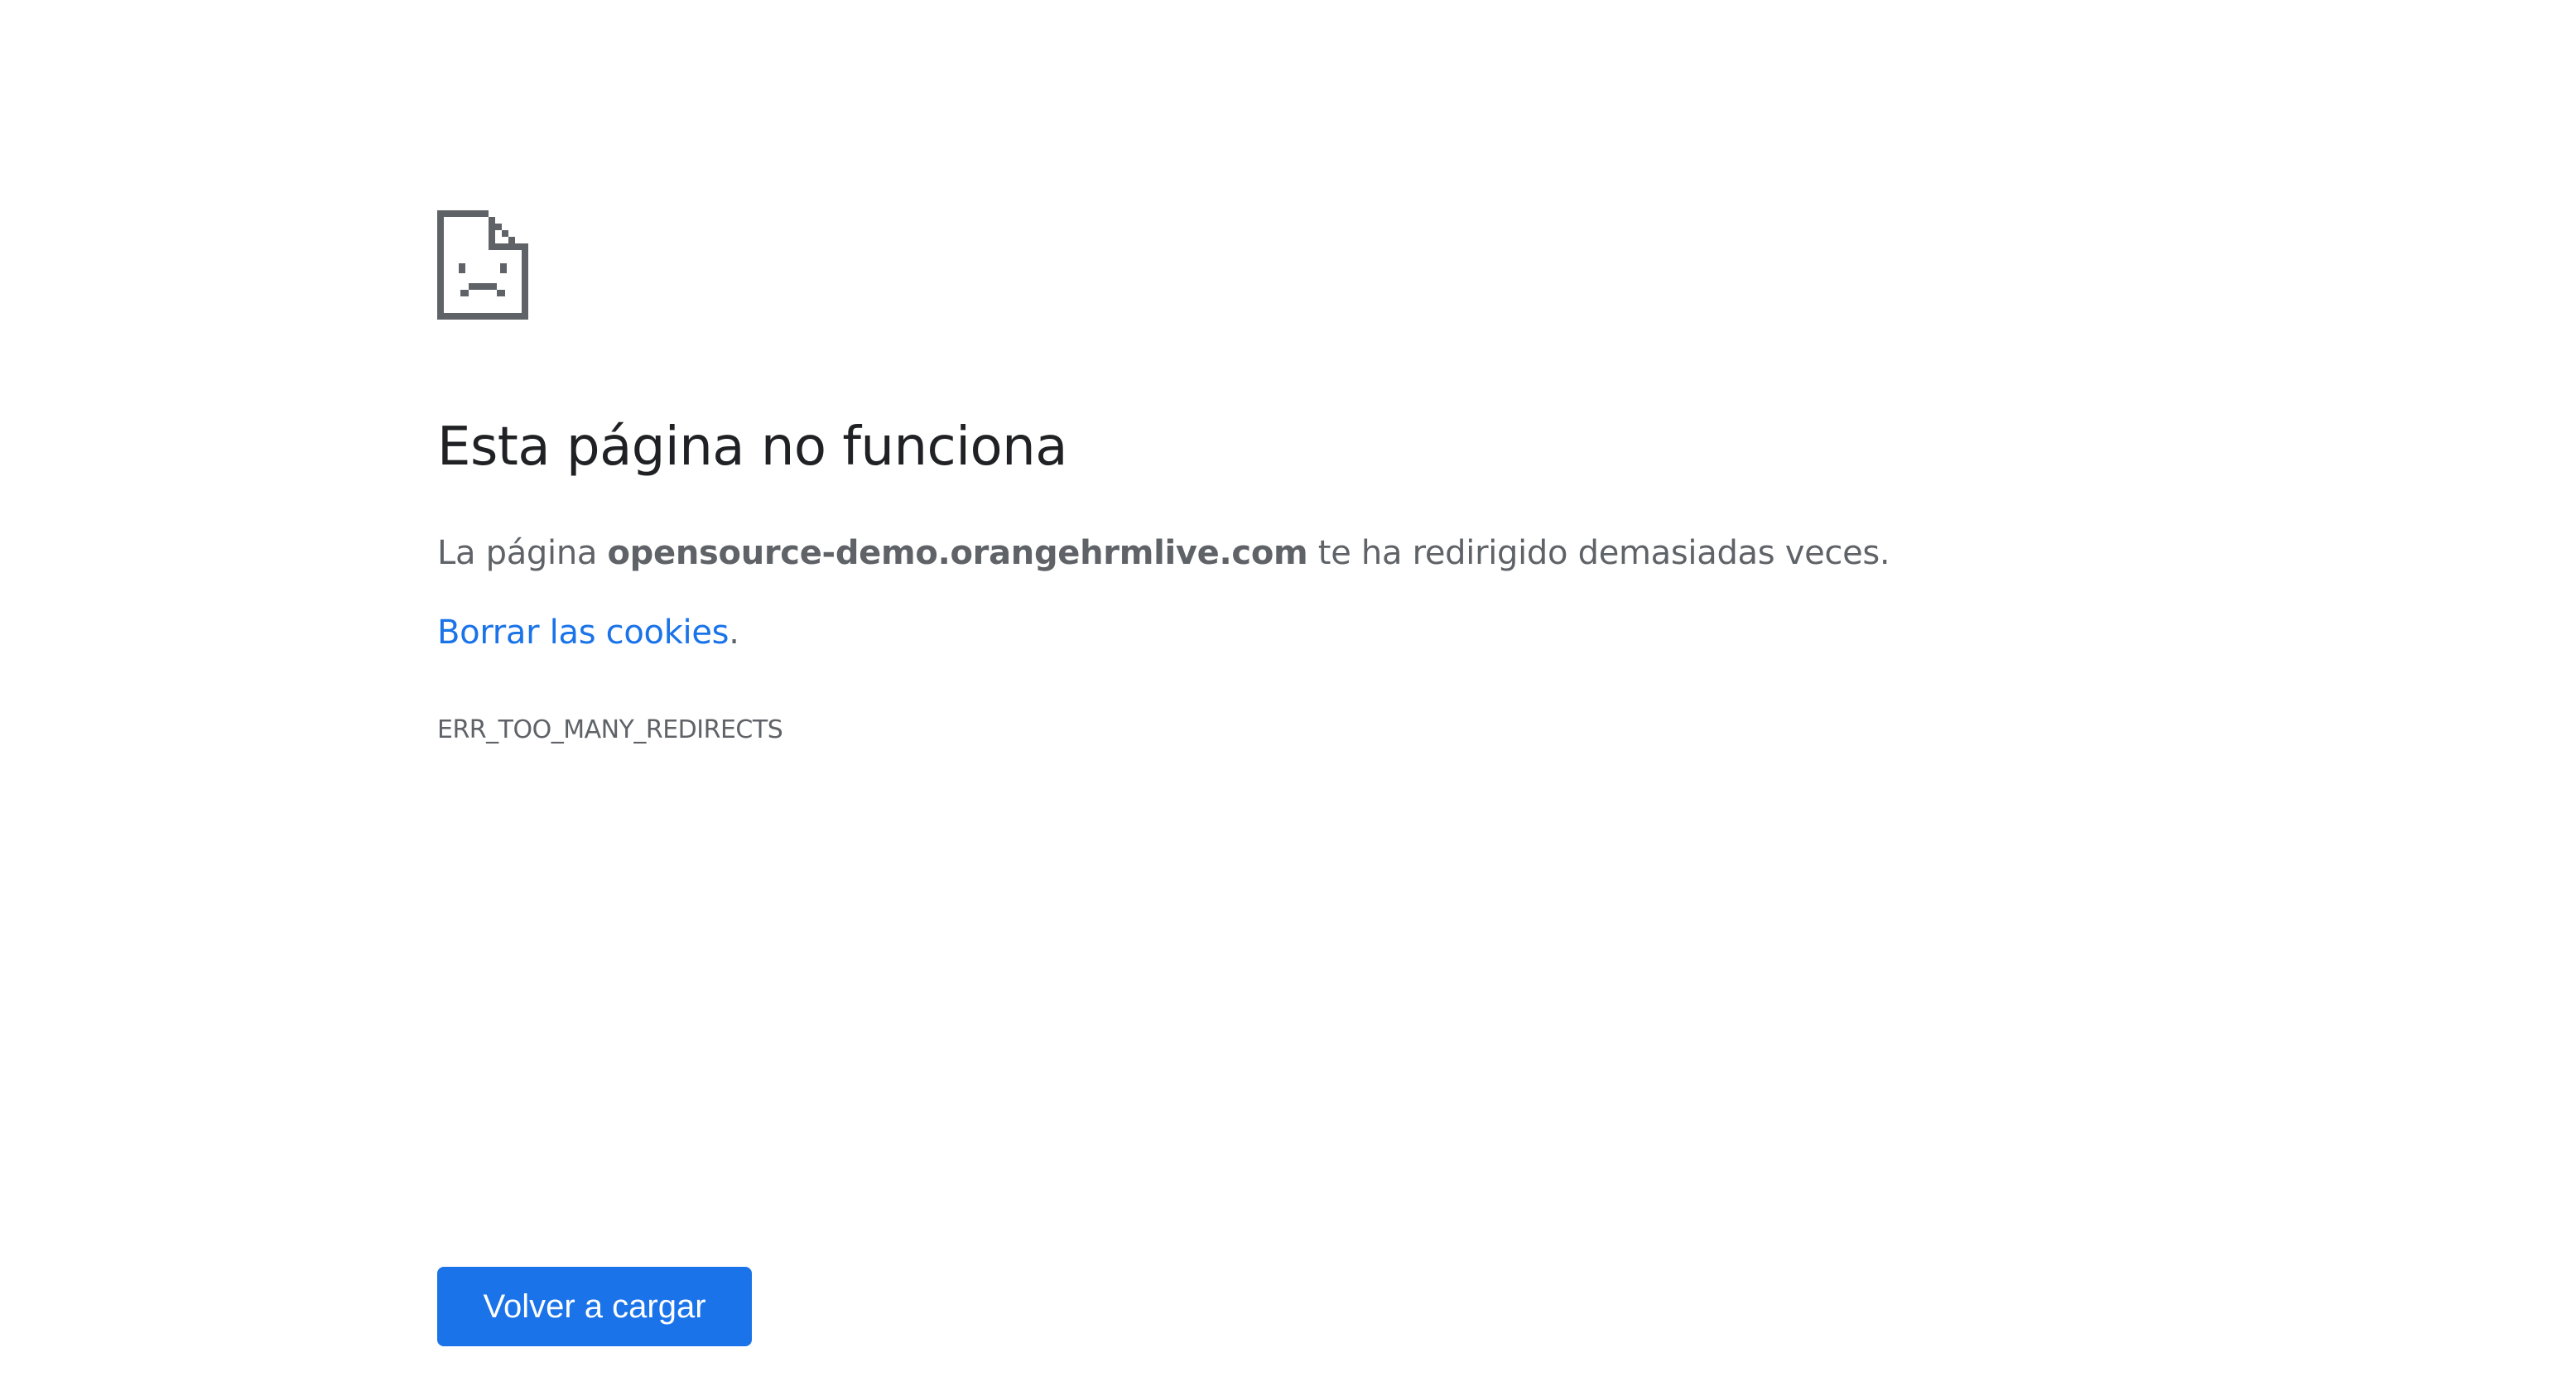 The image size is (2576, 1391). I want to click on suggestion: Borrar las cookies., so click(588, 632).